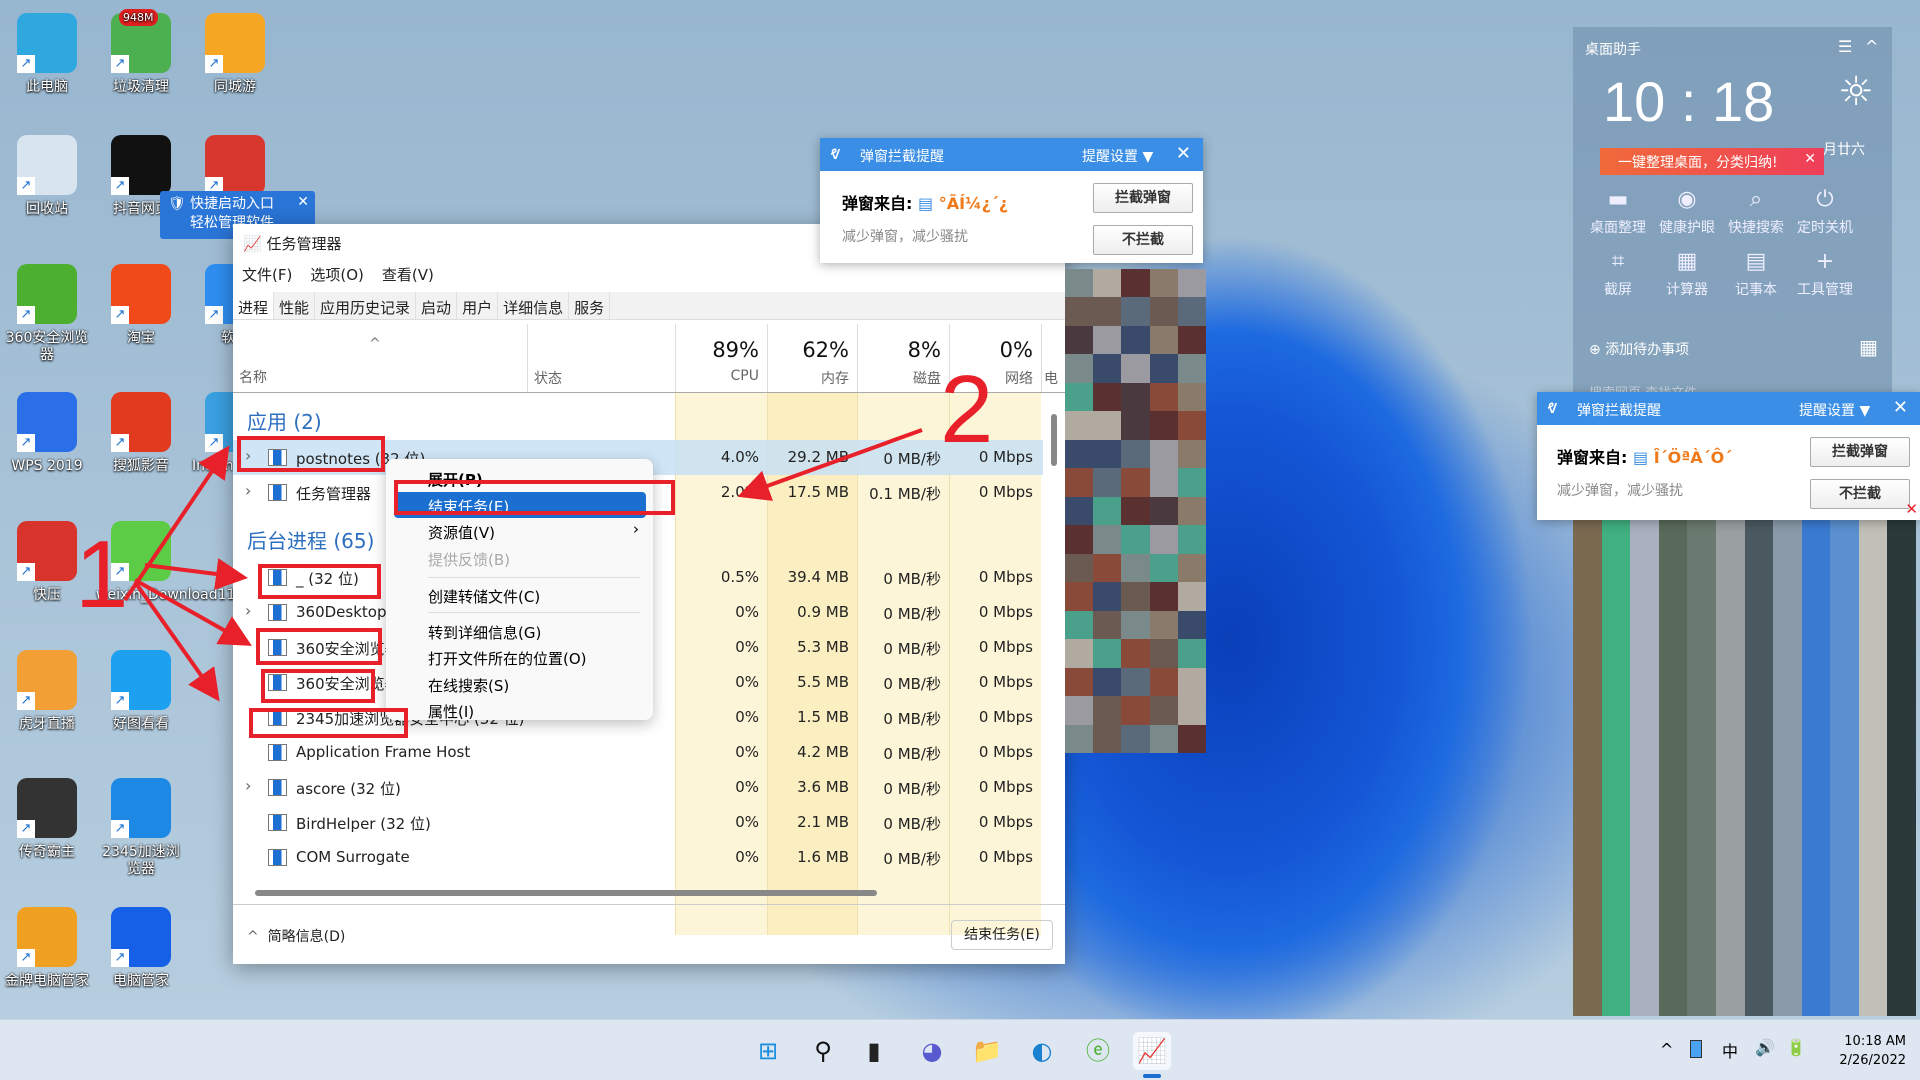 This screenshot has height=1080, width=1920. Describe the element at coordinates (1696, 1049) in the screenshot. I see `tablet-icon` at that location.